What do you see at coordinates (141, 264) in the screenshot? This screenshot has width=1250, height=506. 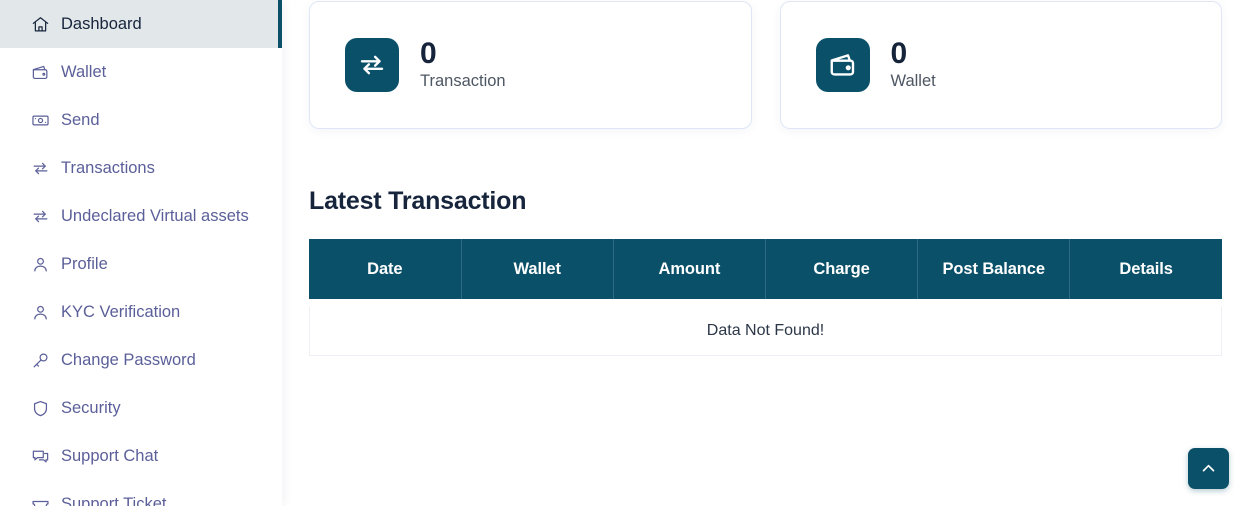 I see `sidebar-item-profile: Profile` at bounding box center [141, 264].